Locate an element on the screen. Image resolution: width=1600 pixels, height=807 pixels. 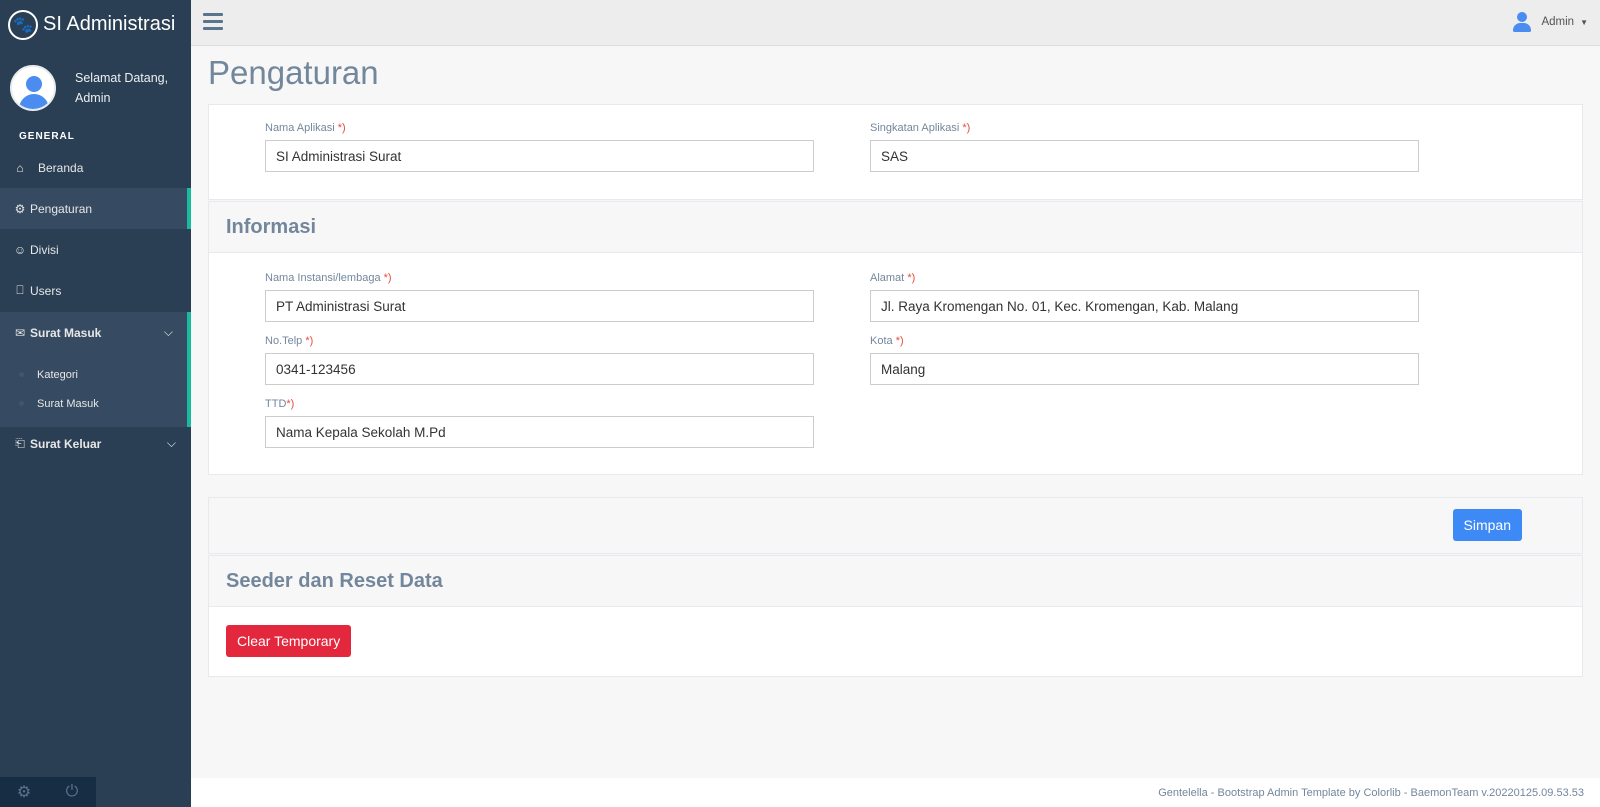
sidebar-footer: ⚙ ⏻ is located at coordinates (48, 792).